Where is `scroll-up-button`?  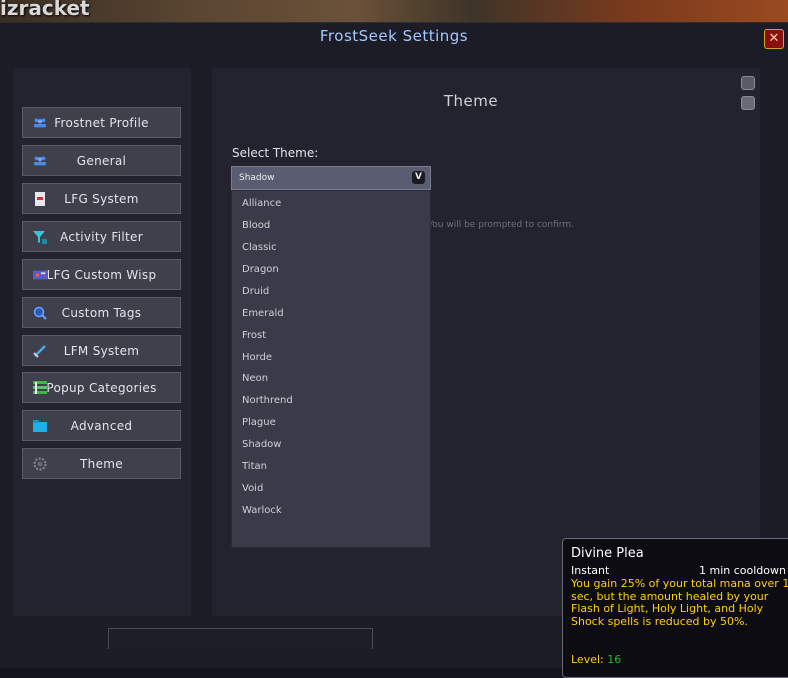 scroll-up-button is located at coordinates (748, 83).